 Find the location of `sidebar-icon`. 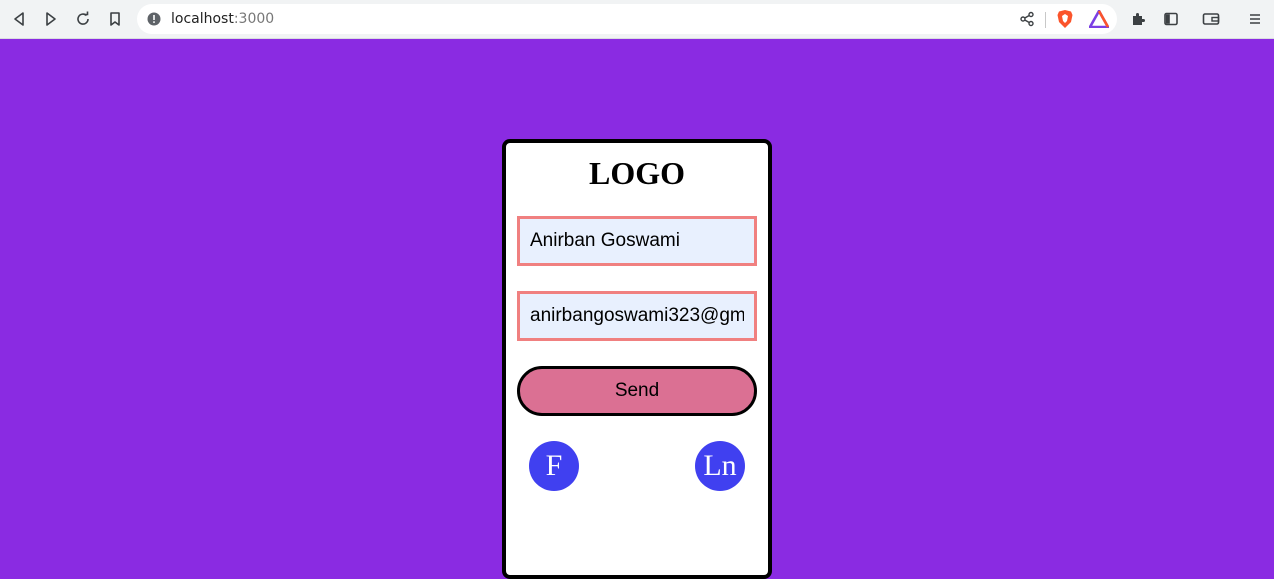

sidebar-icon is located at coordinates (1171, 19).